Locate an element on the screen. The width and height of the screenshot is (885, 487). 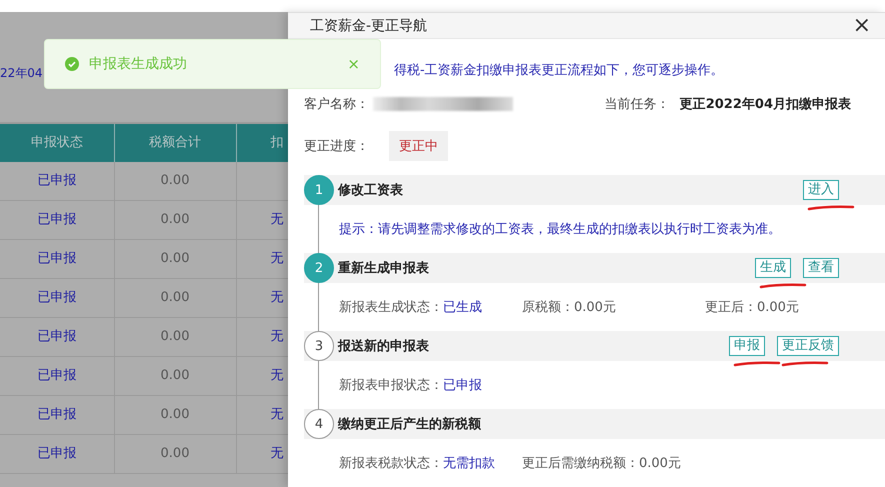
close-icon: × is located at coordinates (861, 25).